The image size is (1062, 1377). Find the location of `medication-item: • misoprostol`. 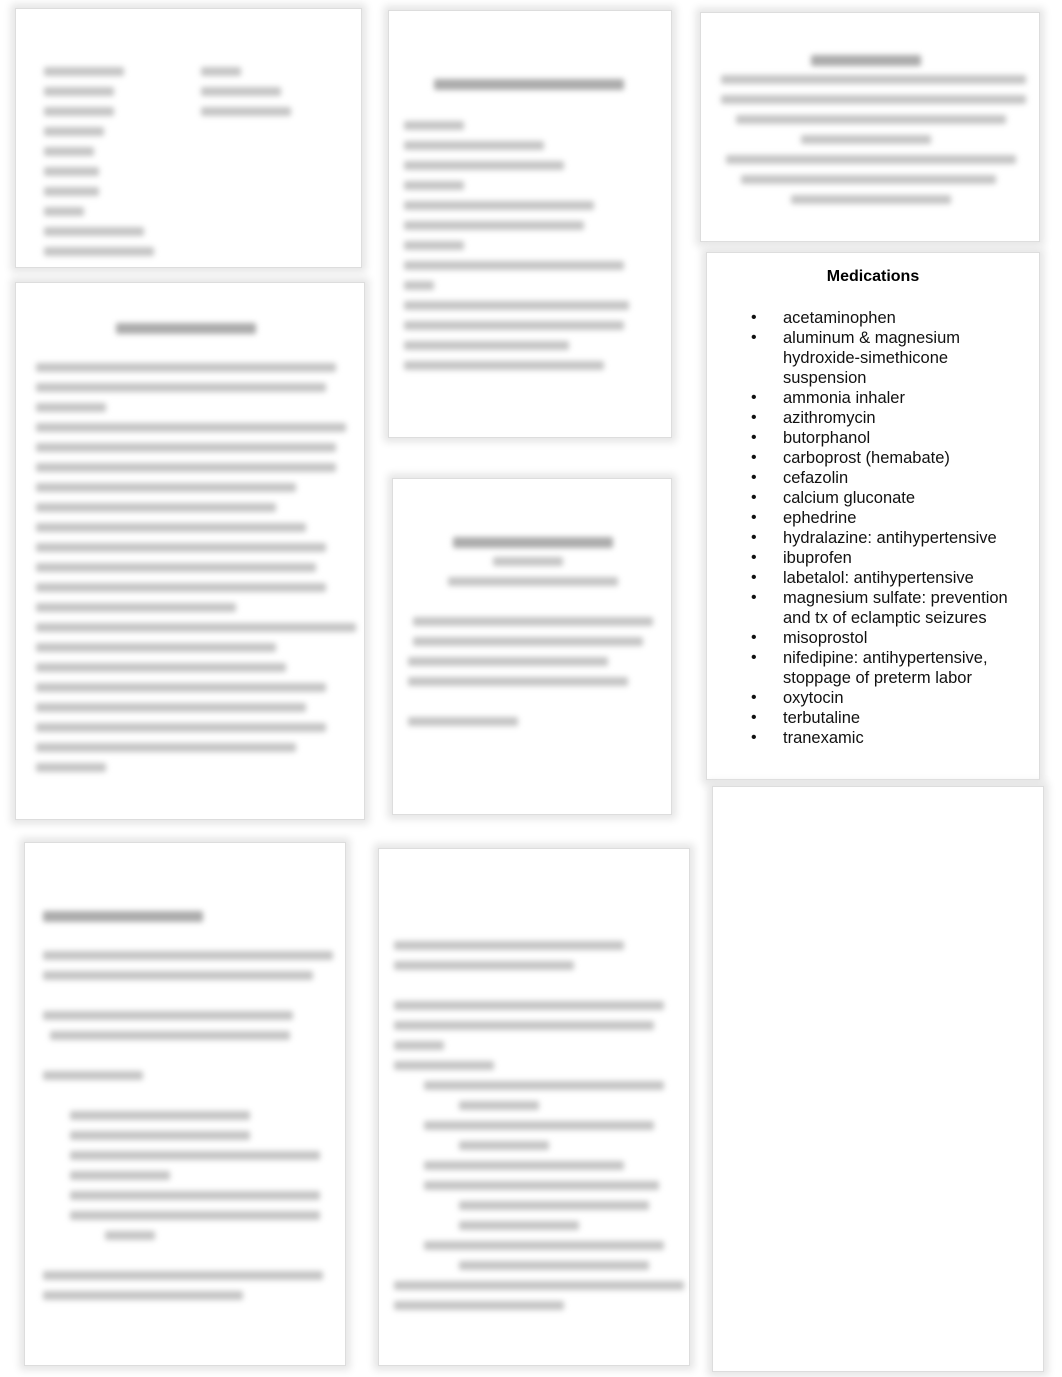

medication-item: • misoprostol is located at coordinates (867, 638).